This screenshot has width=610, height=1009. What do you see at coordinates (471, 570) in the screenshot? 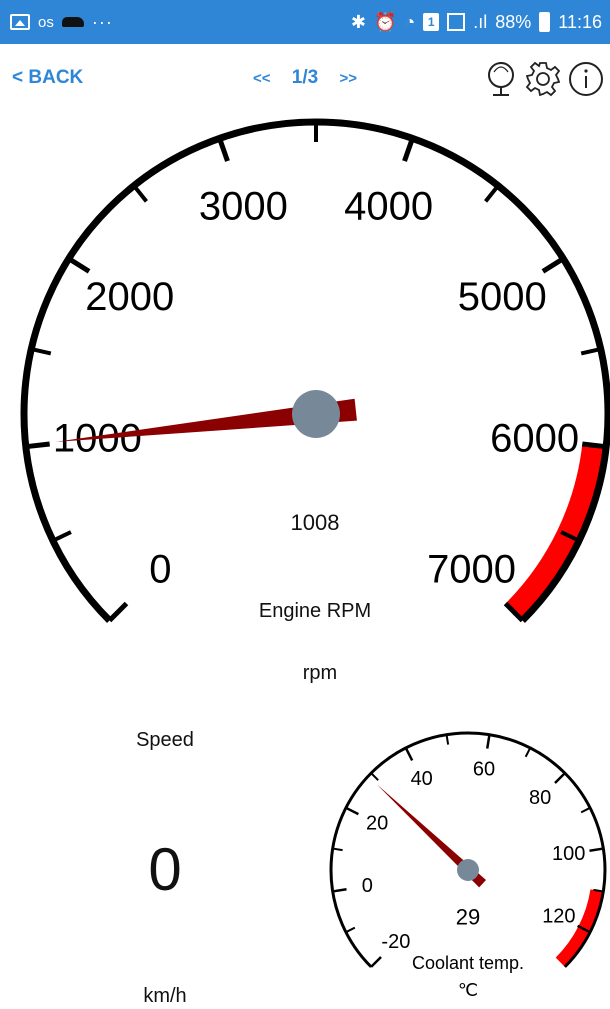
I see `tick-label: 7000` at bounding box center [471, 570].